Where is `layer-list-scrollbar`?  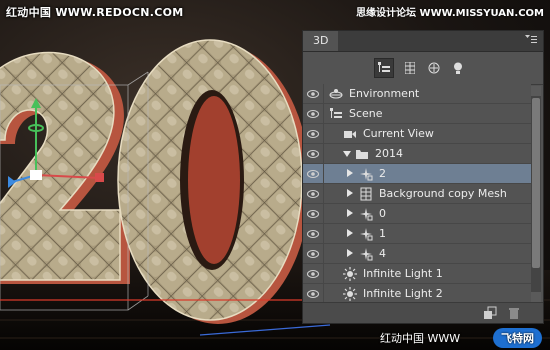 layer-list-scrollbar is located at coordinates (536, 194).